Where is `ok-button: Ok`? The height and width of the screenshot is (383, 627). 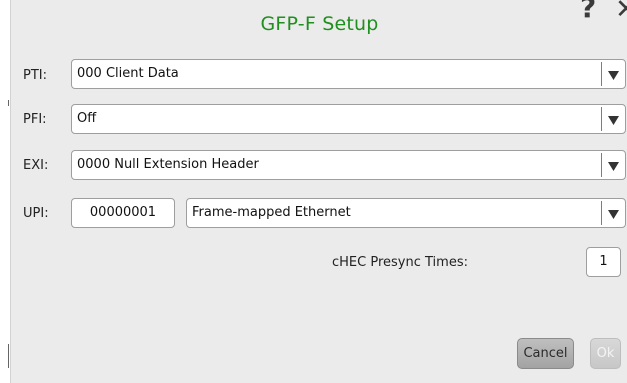
ok-button: Ok is located at coordinates (605, 353).